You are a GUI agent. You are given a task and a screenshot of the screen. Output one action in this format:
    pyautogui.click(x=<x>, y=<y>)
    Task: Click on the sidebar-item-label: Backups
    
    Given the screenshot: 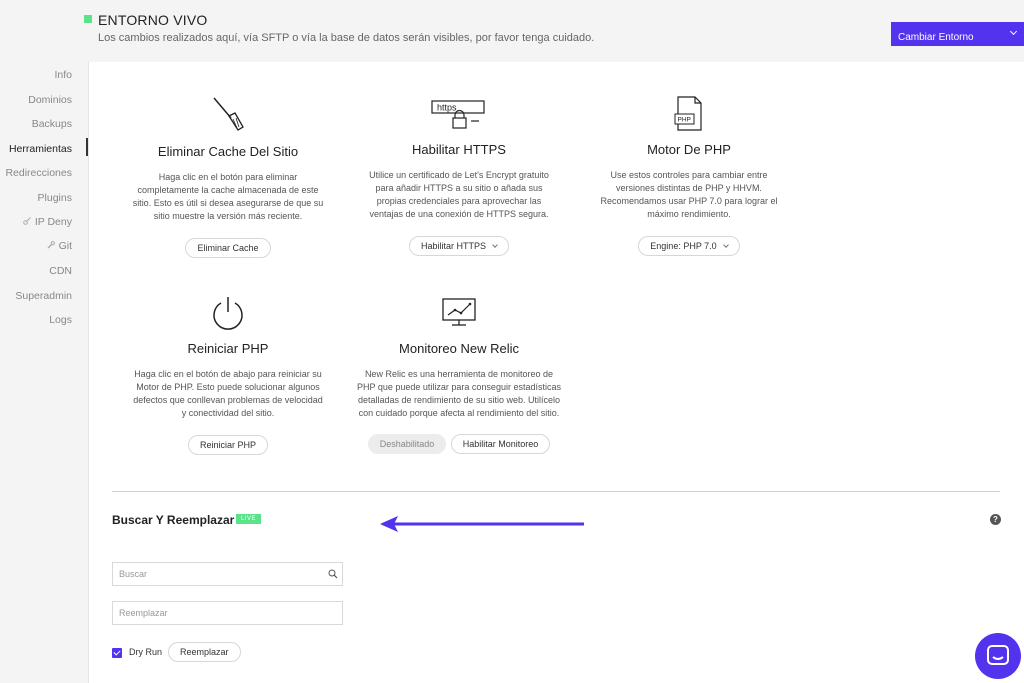 What is the action you would take?
    pyautogui.click(x=51, y=124)
    